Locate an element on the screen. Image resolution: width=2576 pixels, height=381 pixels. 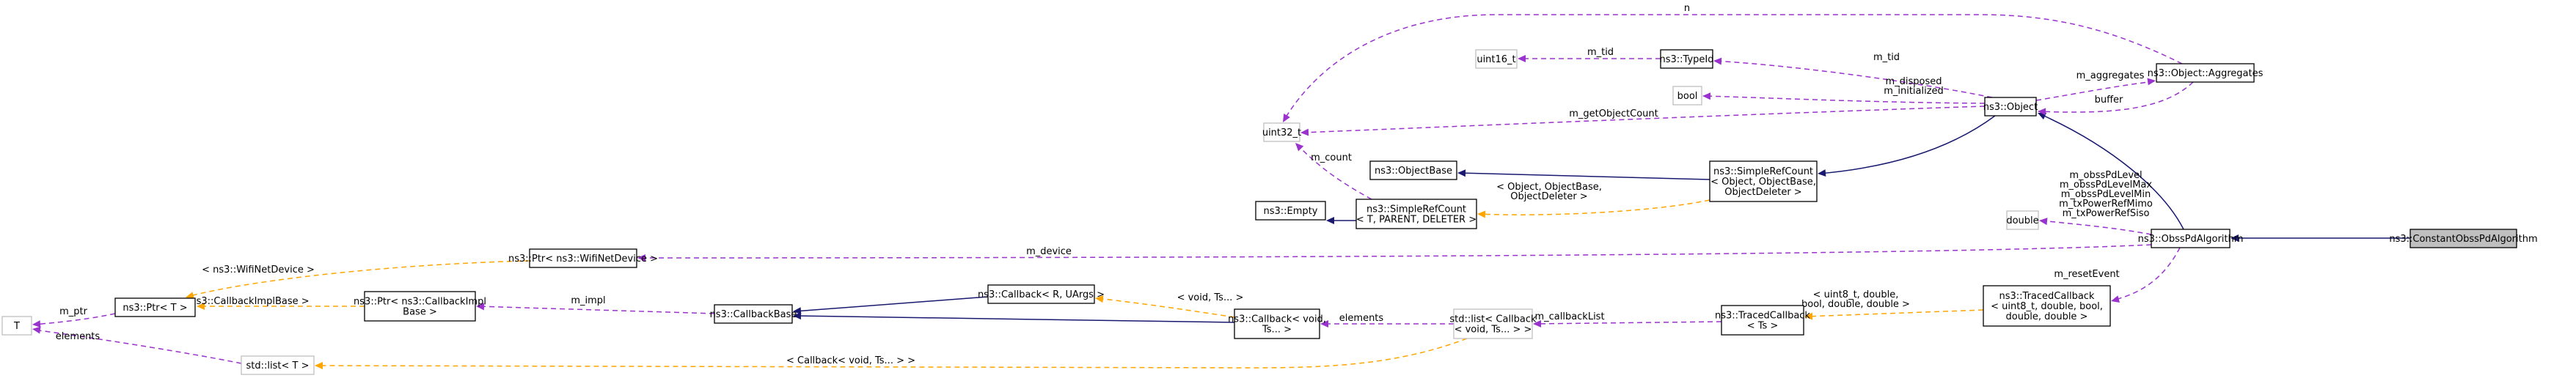
node-type-id: ns3::TypeId is located at coordinates (1687, 59).